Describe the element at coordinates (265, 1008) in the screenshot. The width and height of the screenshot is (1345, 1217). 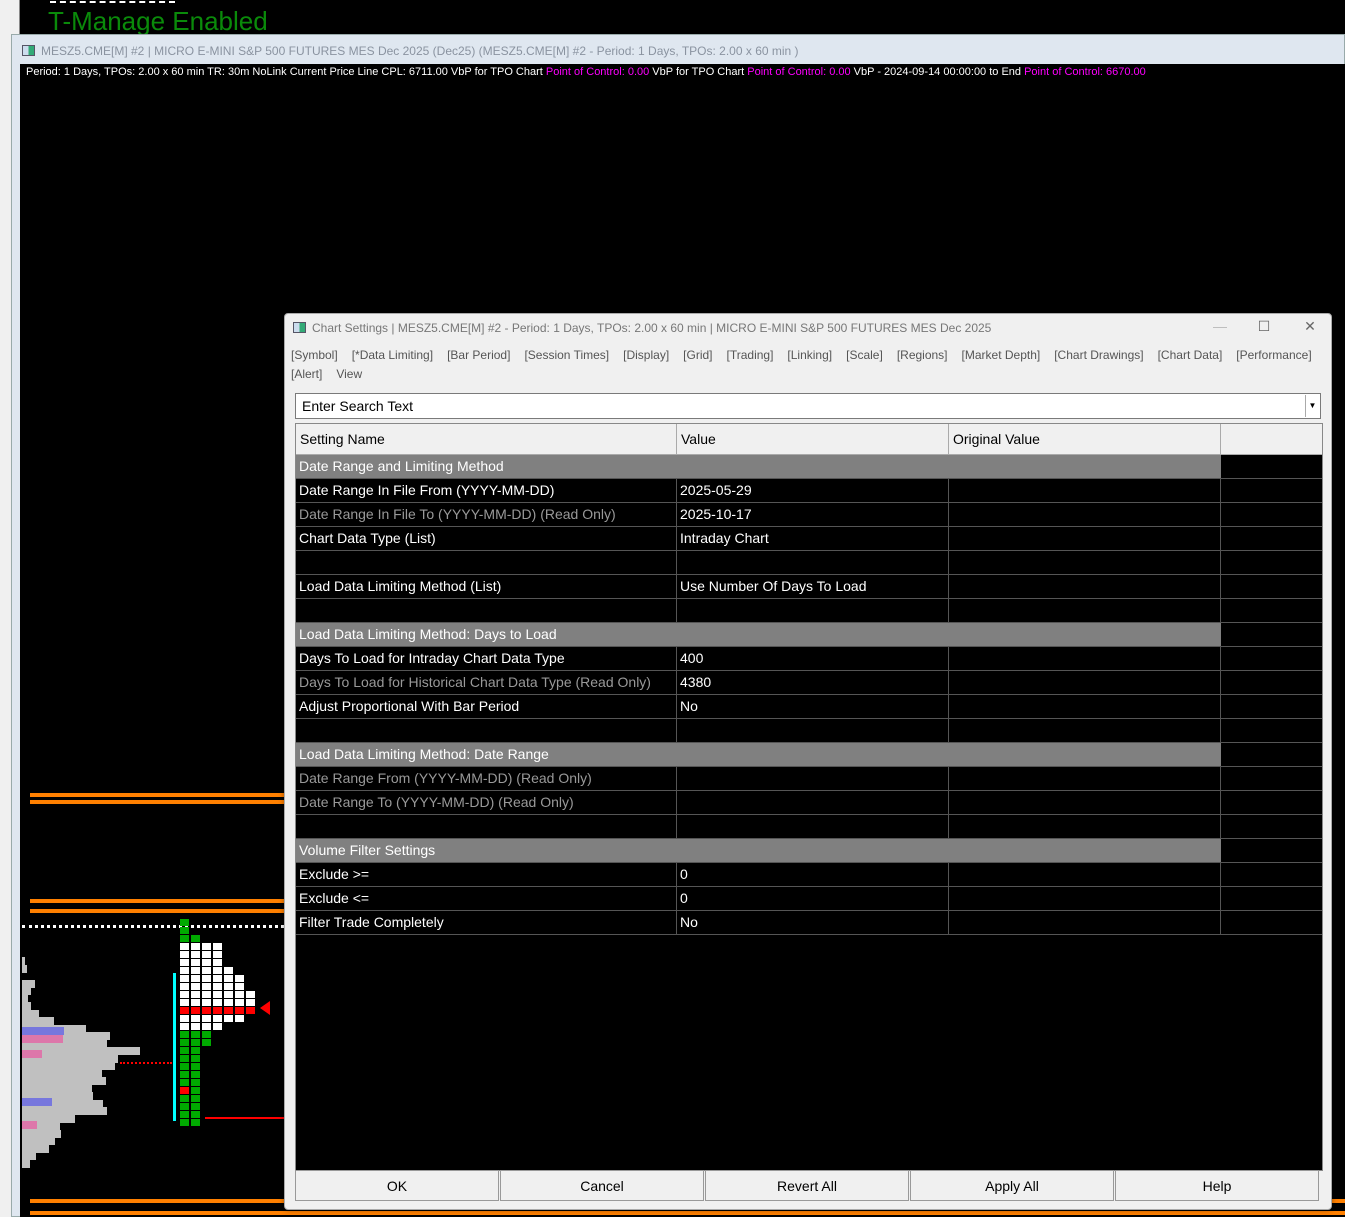
I see `poc-arrow-icon` at that location.